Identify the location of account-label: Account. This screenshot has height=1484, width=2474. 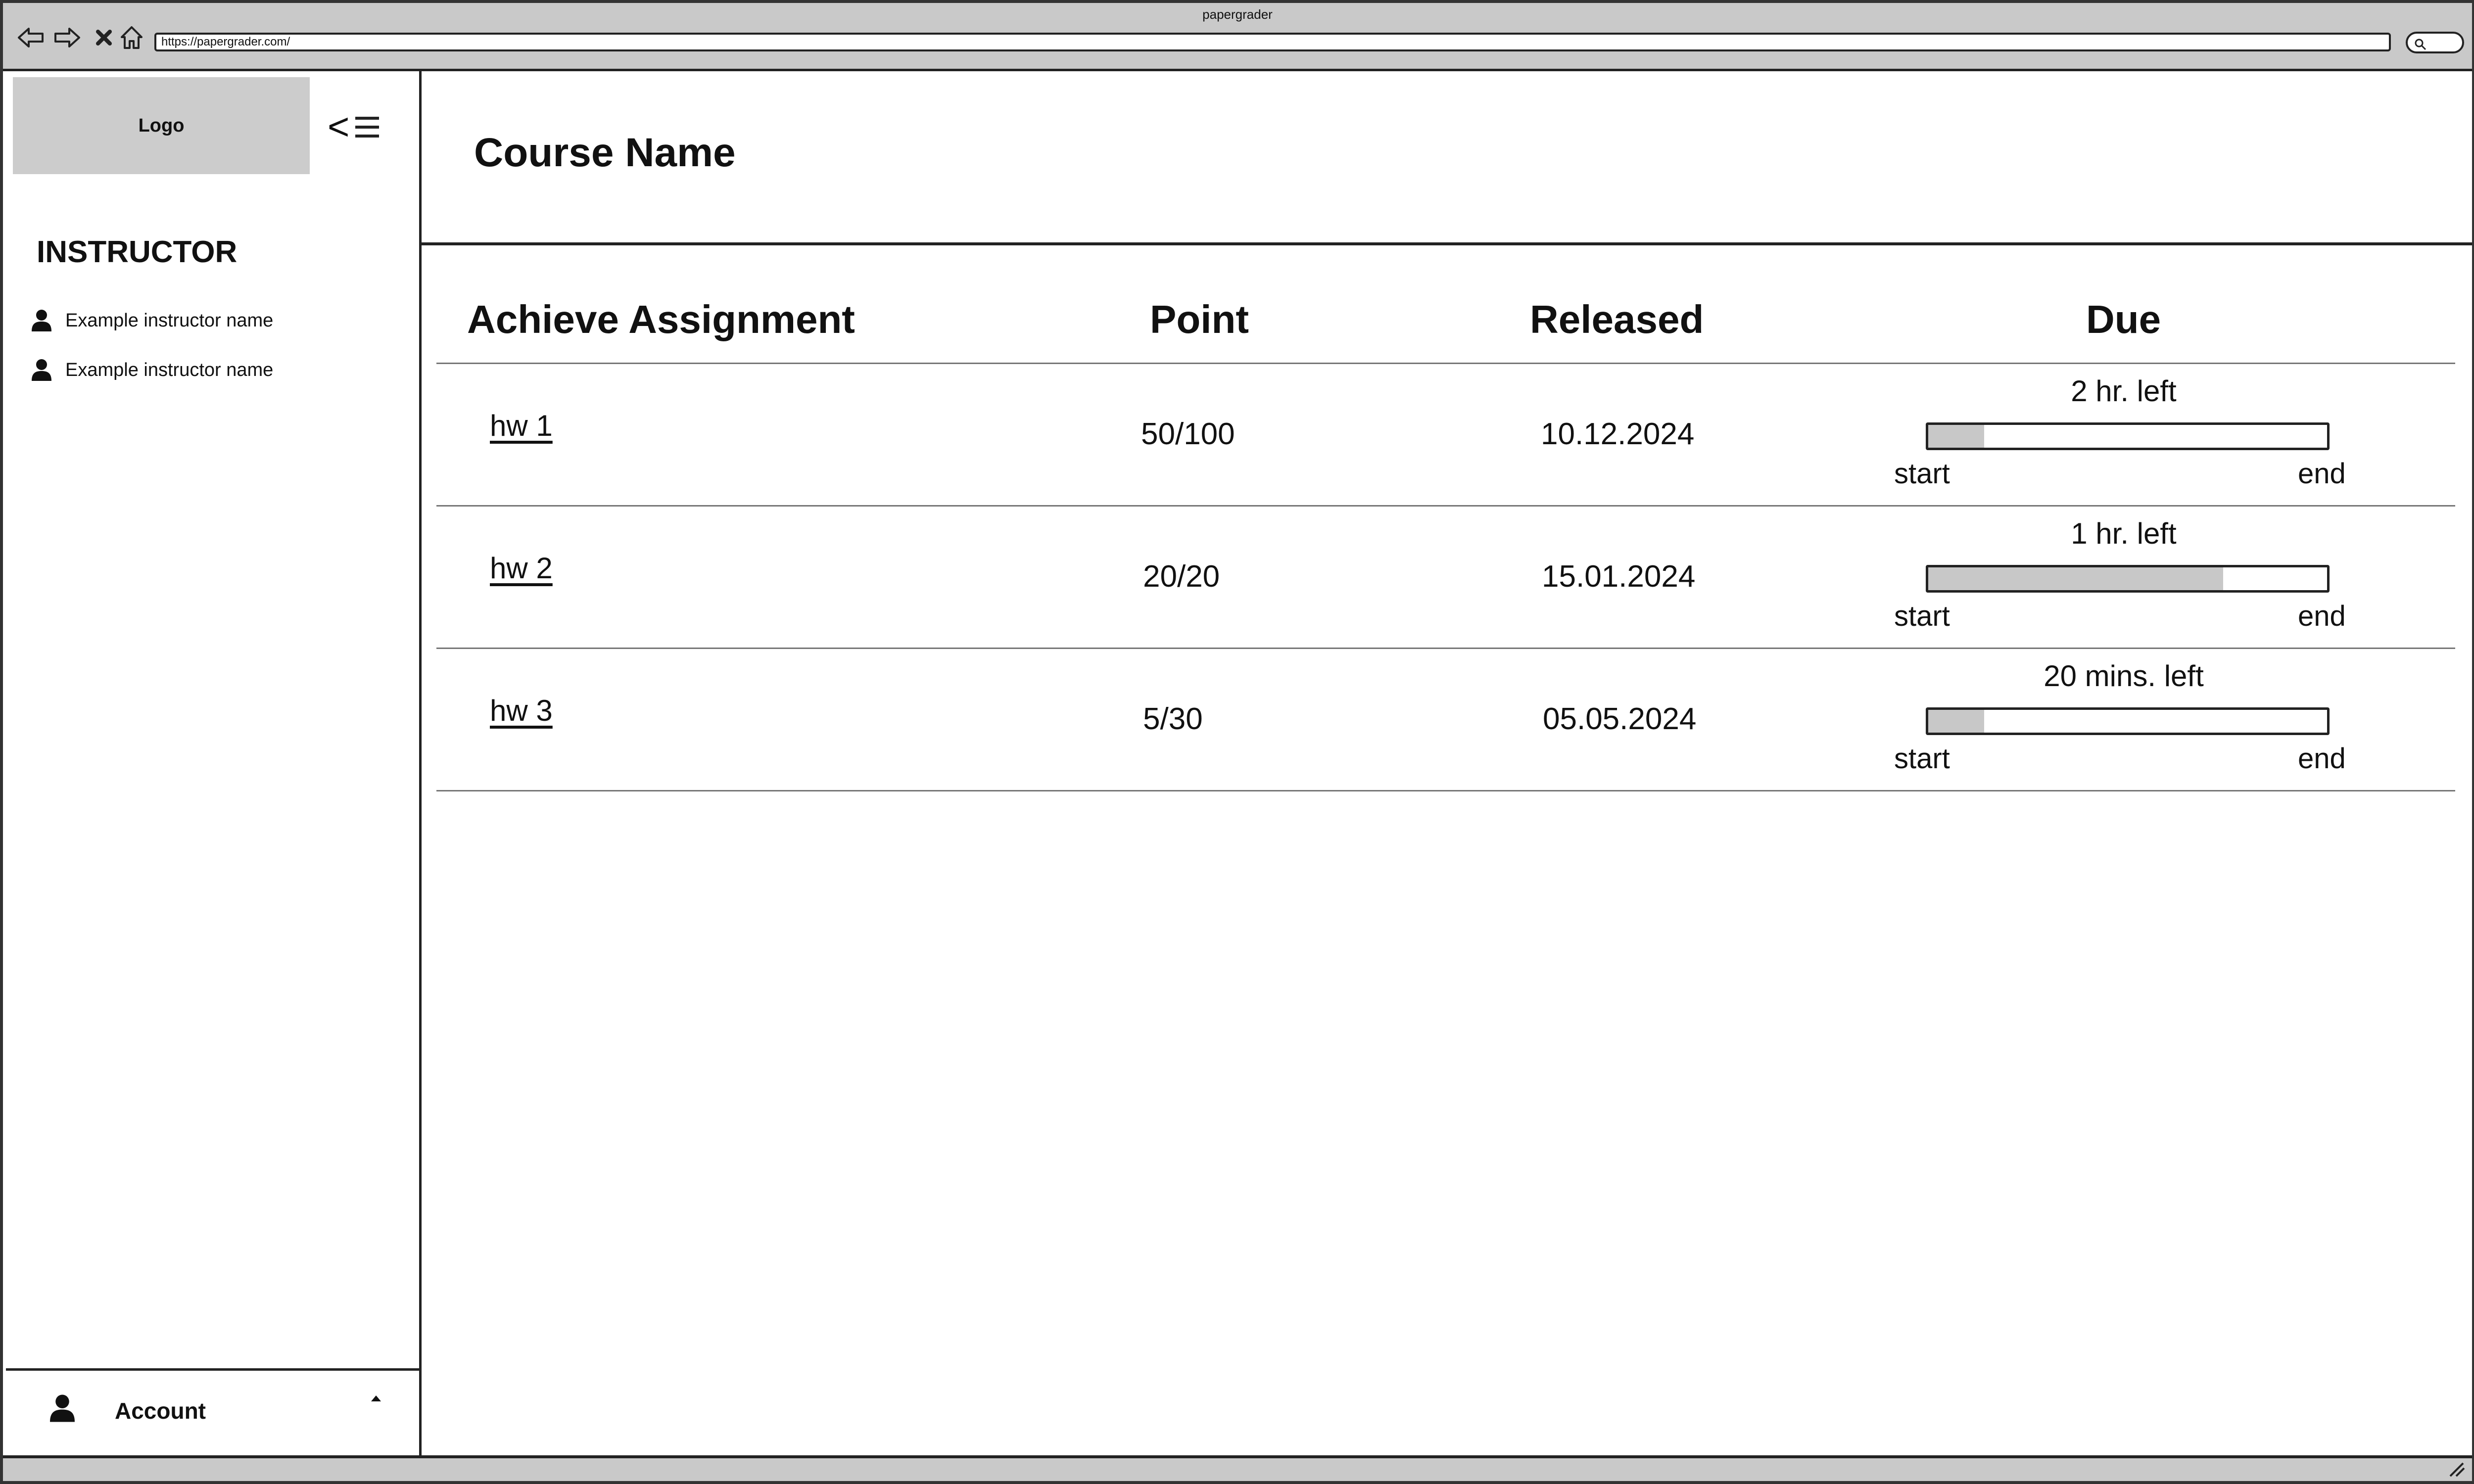
(161, 1411).